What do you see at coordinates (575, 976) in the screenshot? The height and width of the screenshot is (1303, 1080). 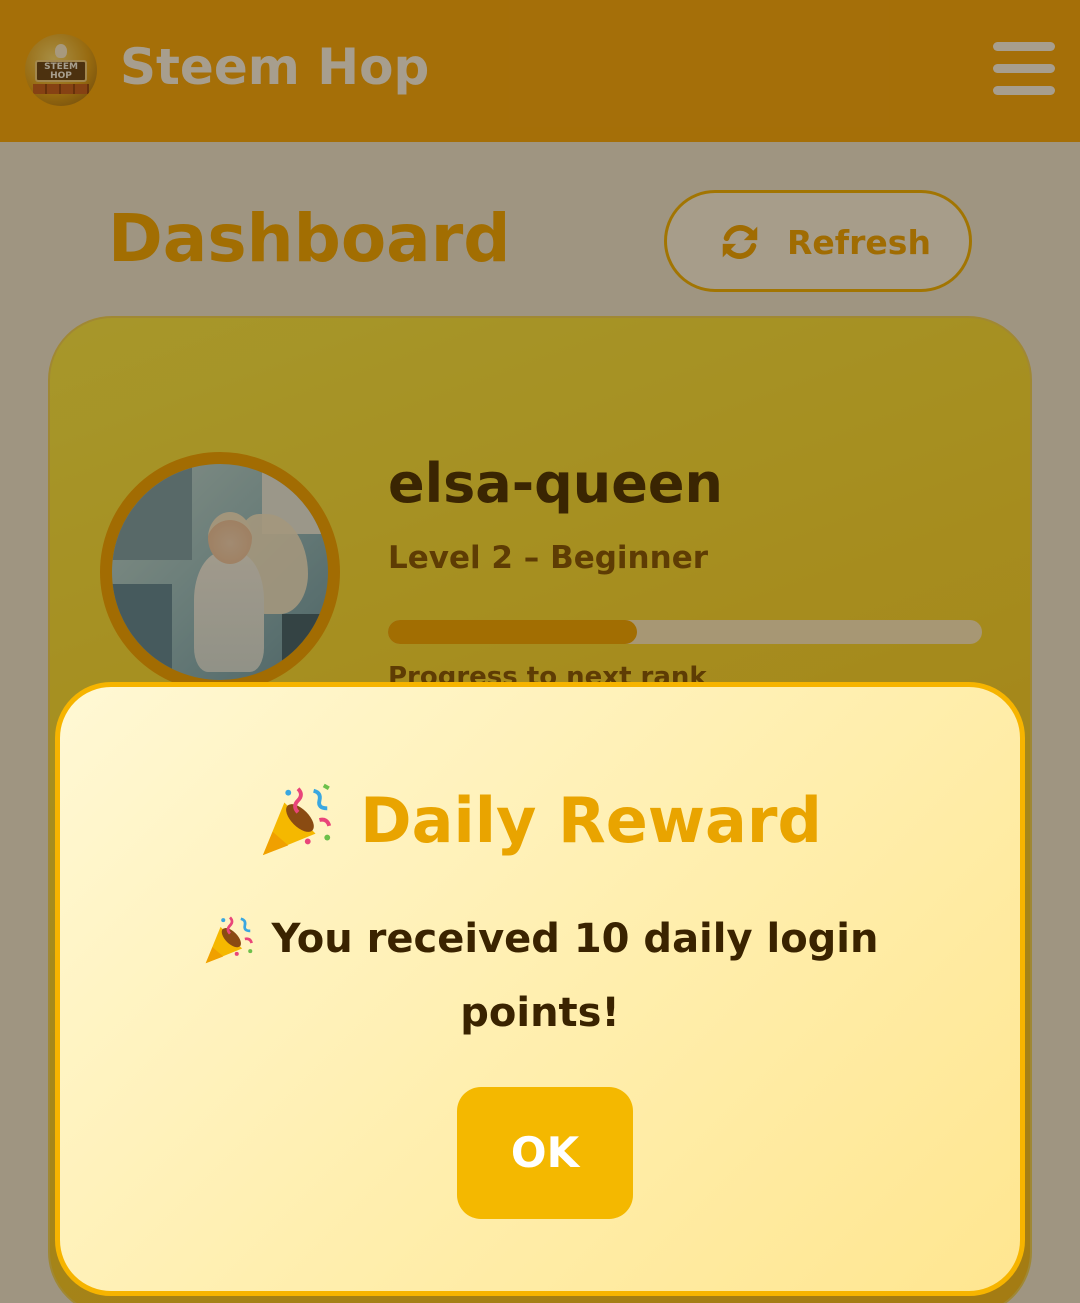 I see `dialog-message: You received 10 daily login points!` at bounding box center [575, 976].